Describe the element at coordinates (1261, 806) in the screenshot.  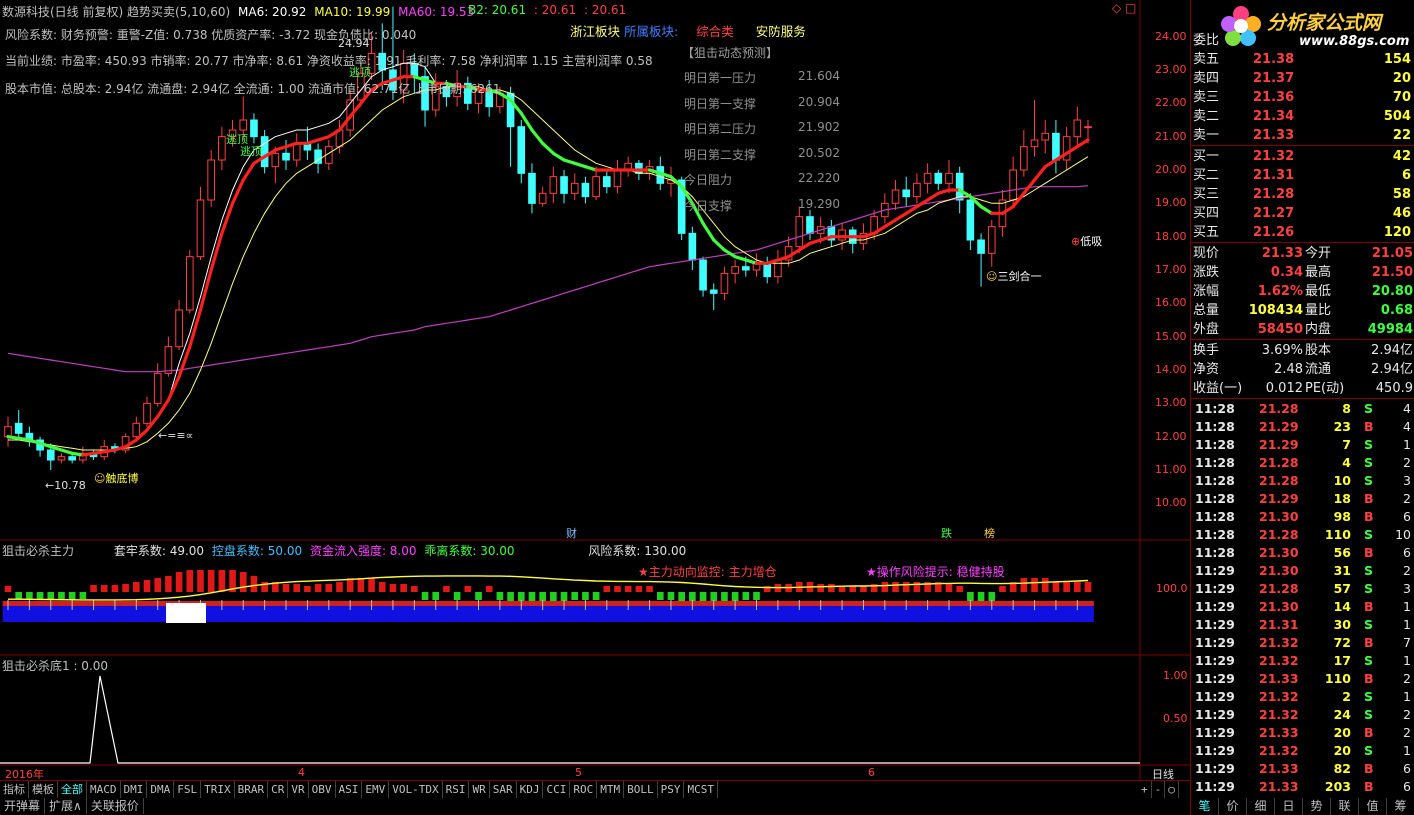
I see `quote-tab: 细` at that location.